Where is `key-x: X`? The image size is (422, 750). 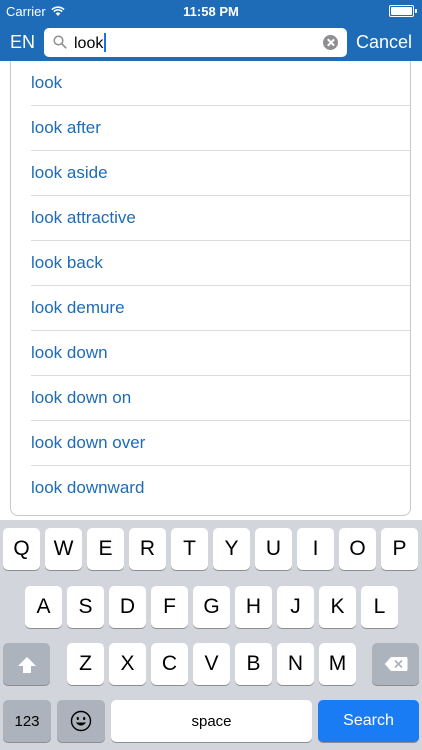 key-x: X is located at coordinates (127, 664).